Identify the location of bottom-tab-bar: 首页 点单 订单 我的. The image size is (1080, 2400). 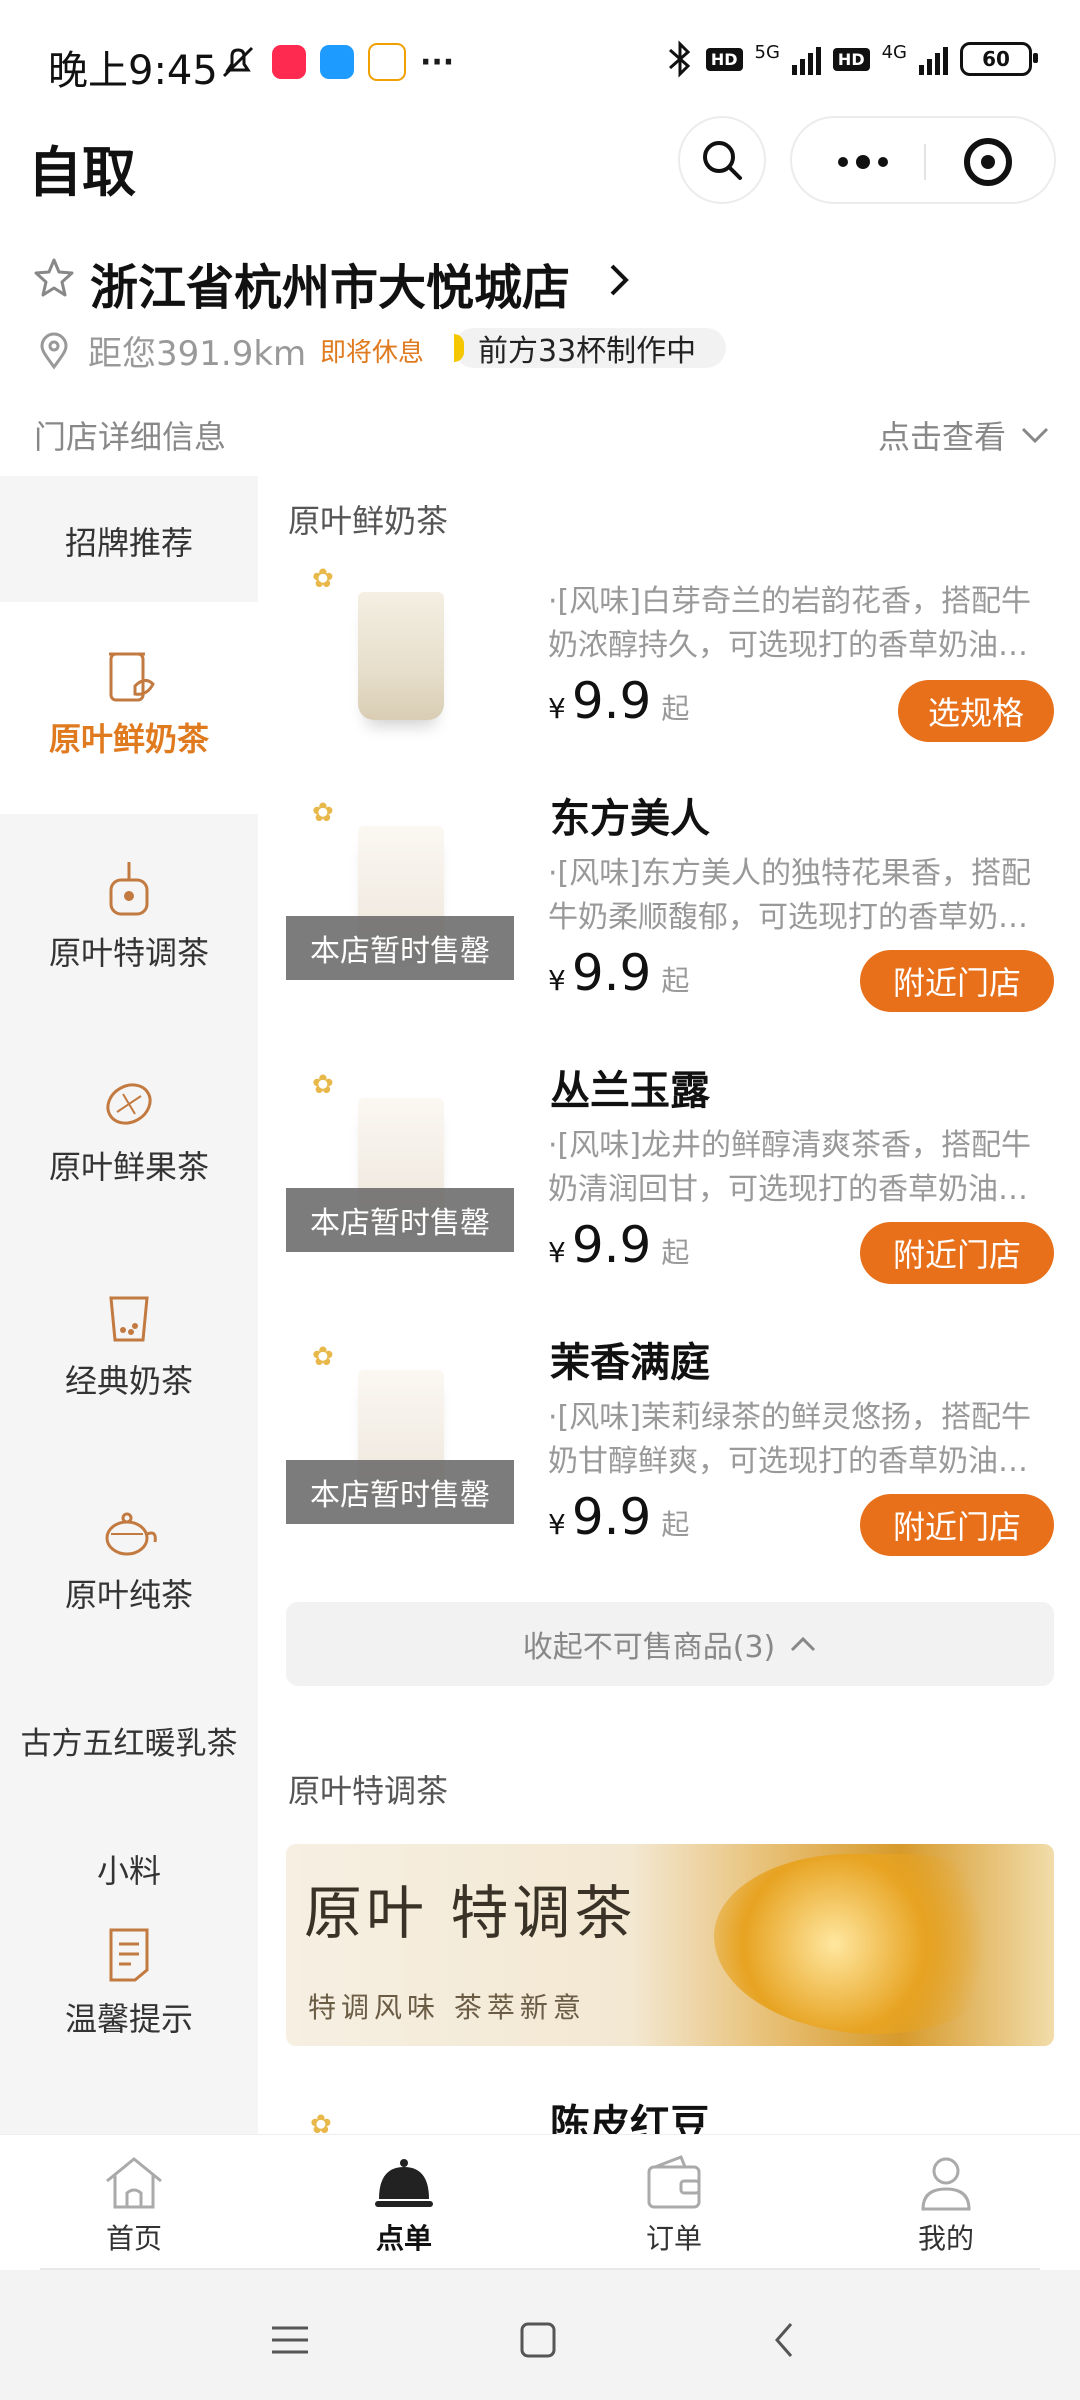
(540, 2202).